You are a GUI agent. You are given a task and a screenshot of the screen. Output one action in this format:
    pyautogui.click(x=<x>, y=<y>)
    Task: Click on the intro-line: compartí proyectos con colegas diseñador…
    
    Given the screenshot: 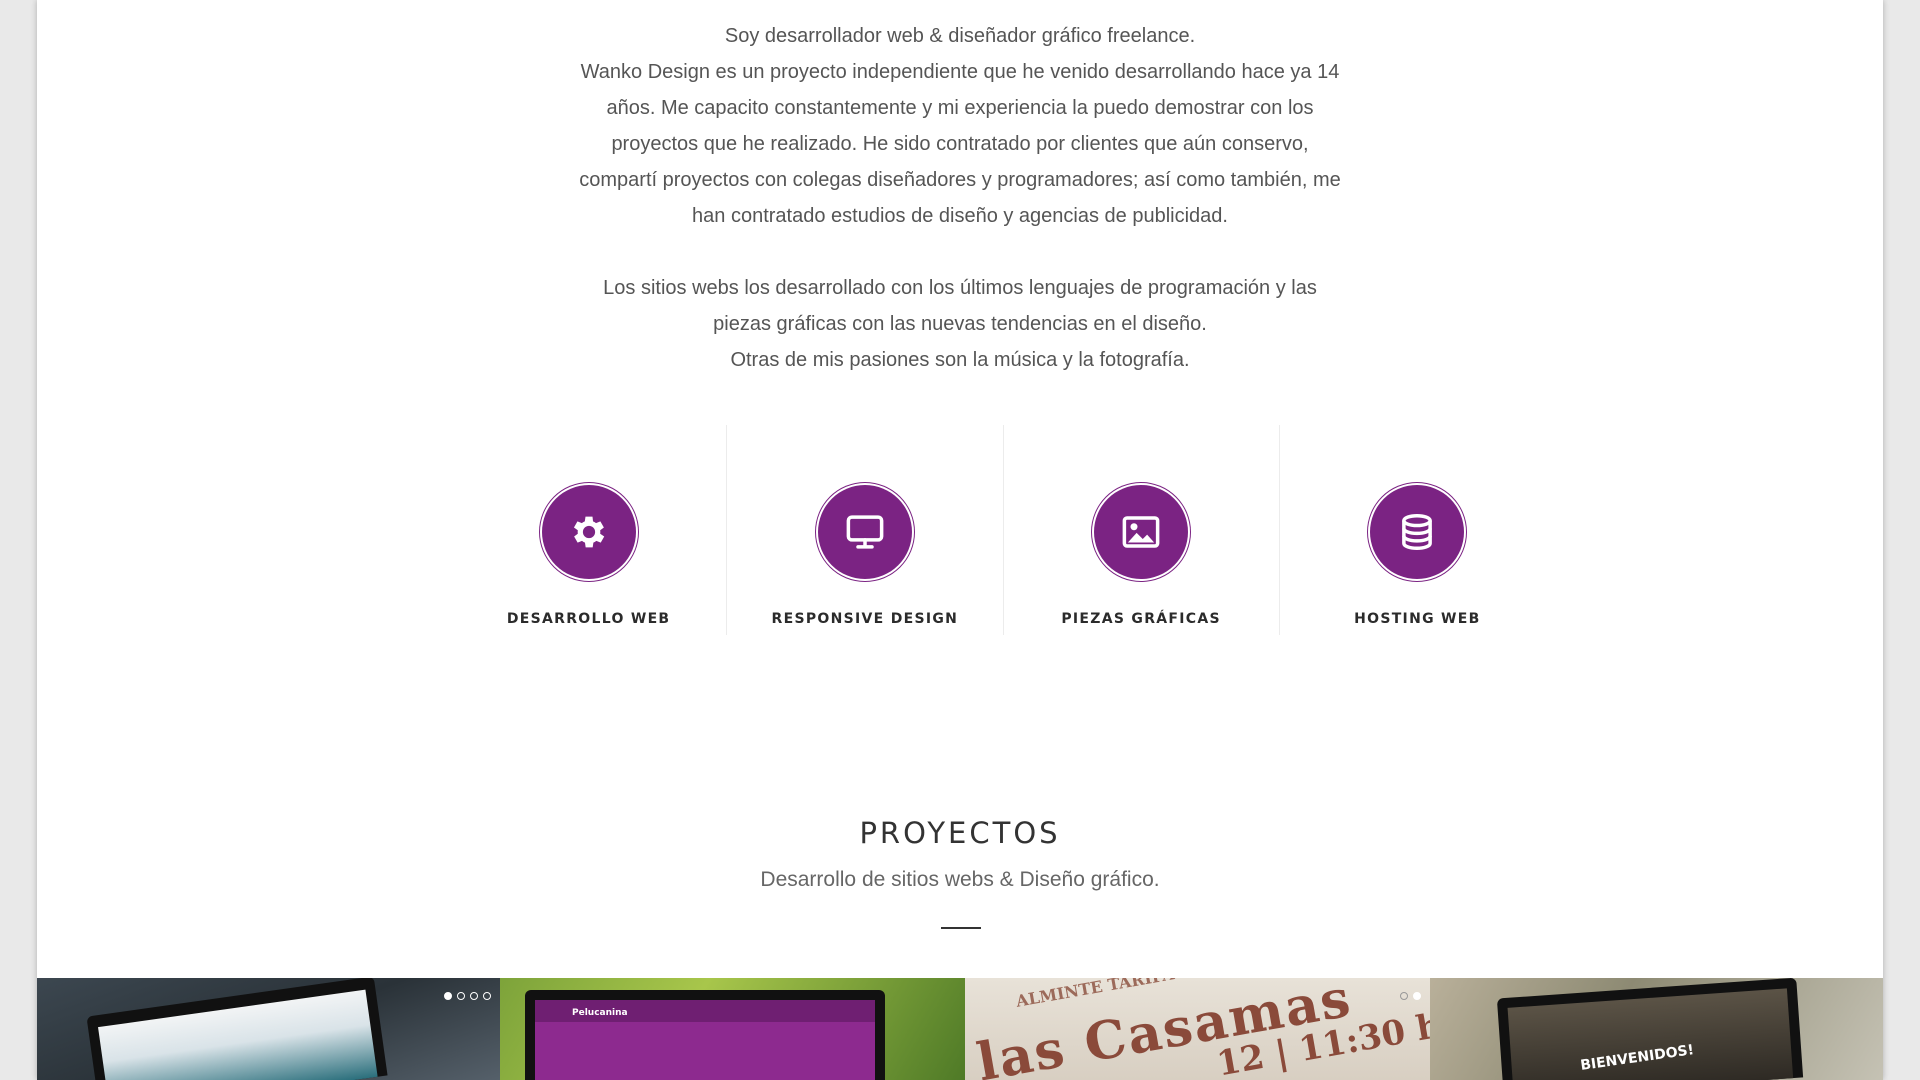 What is the action you would take?
    pyautogui.click(x=960, y=180)
    